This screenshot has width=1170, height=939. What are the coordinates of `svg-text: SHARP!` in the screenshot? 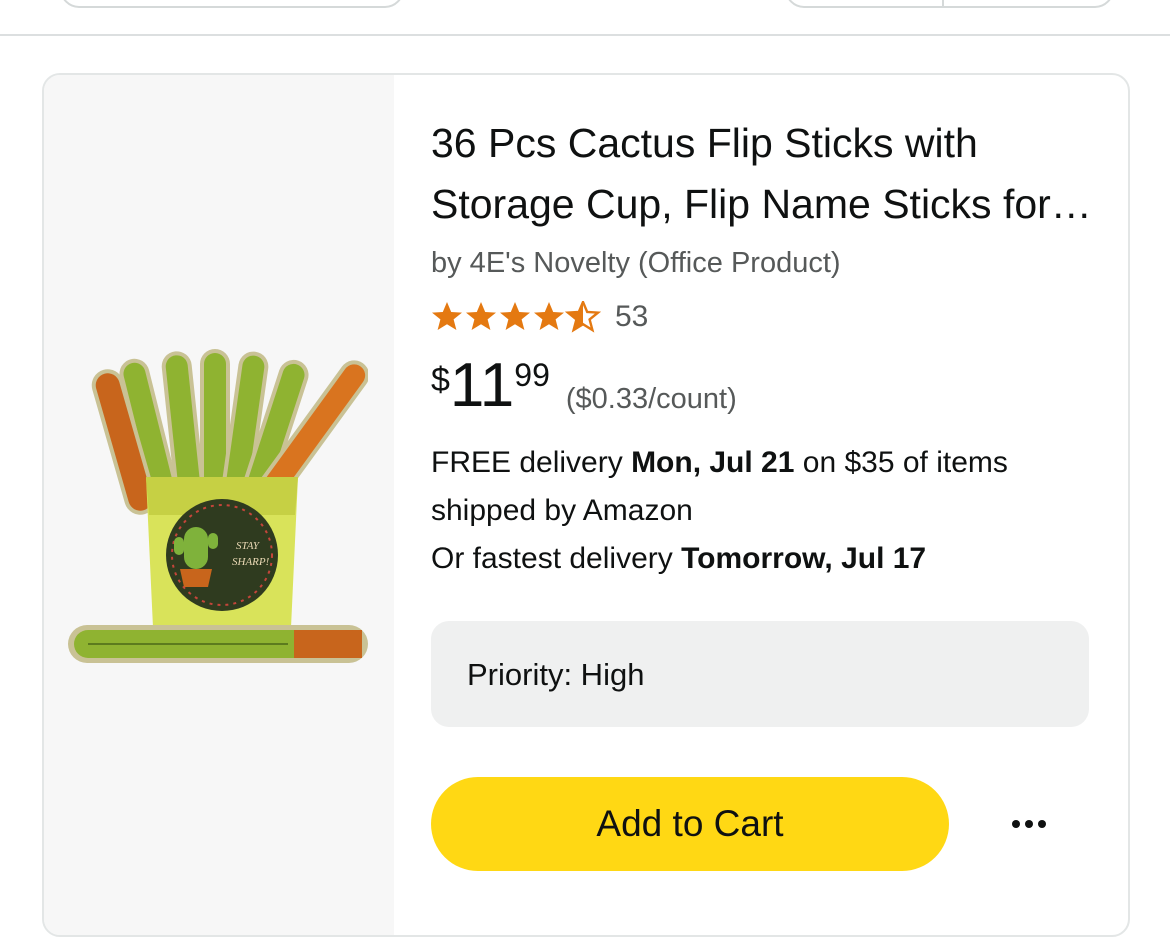 It's located at (251, 562).